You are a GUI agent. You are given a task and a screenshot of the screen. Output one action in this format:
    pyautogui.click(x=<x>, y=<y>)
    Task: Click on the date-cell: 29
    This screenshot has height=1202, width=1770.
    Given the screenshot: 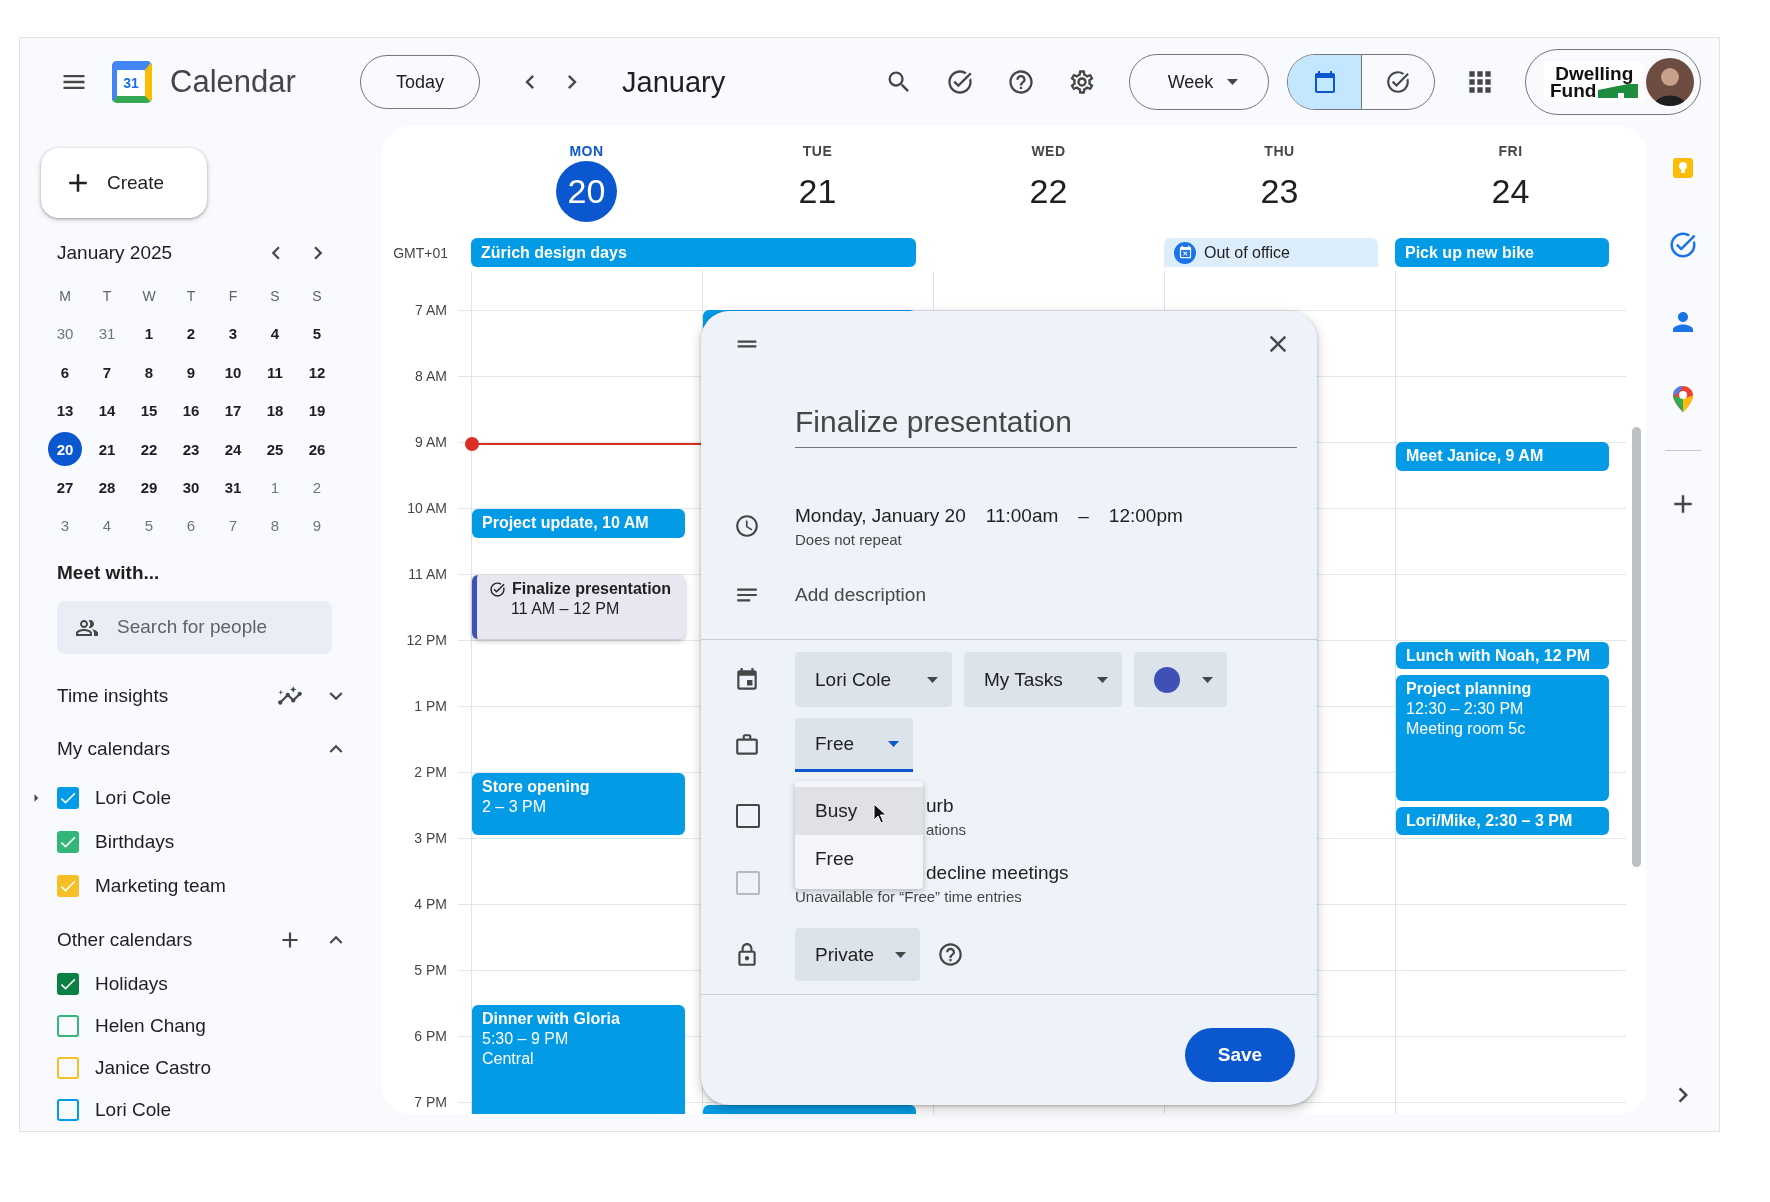 What is the action you would take?
    pyautogui.click(x=149, y=487)
    